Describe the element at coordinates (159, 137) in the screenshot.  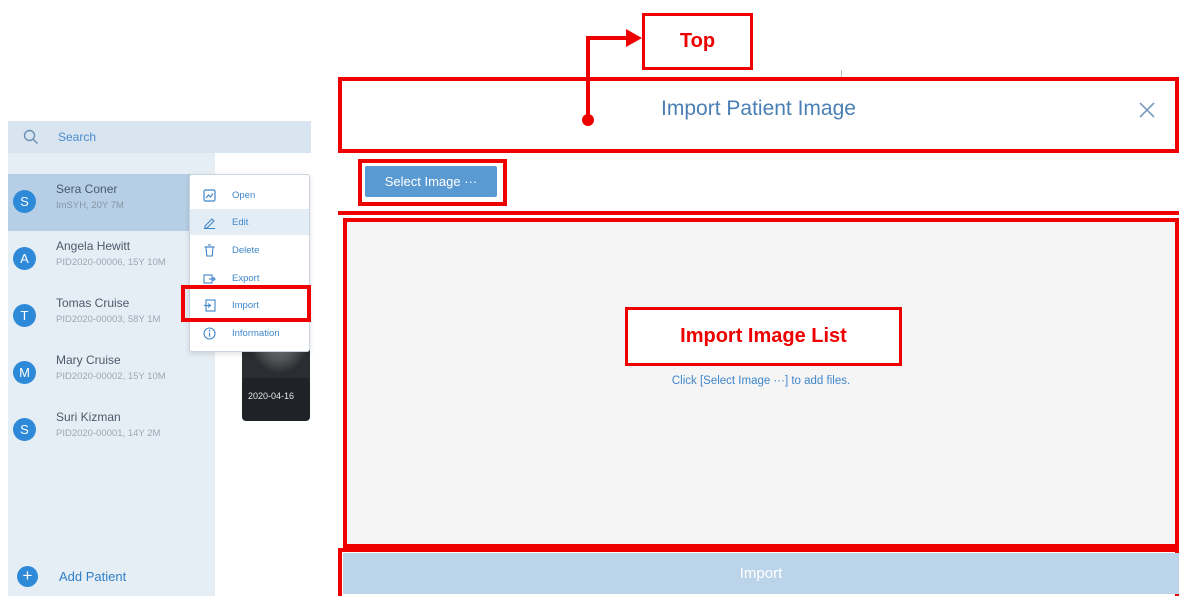
I see `search-bar: Search` at that location.